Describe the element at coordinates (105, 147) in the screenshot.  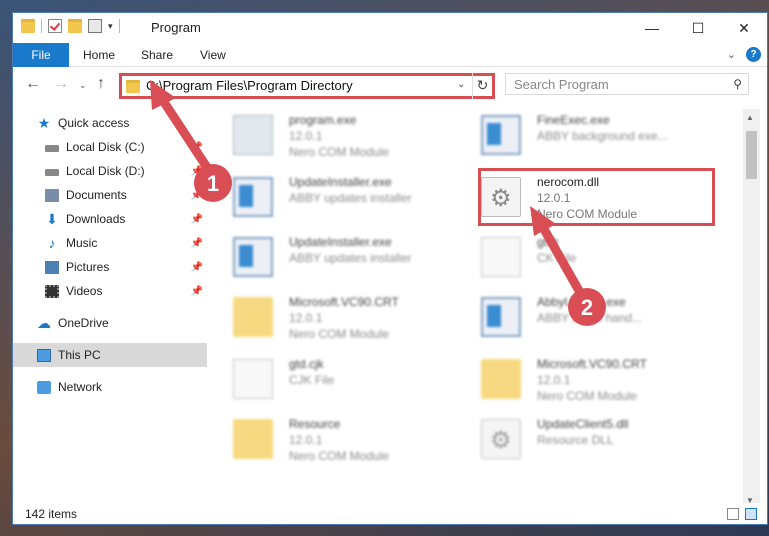
I see `sidebar-item-label: Local Disk (C:)` at that location.